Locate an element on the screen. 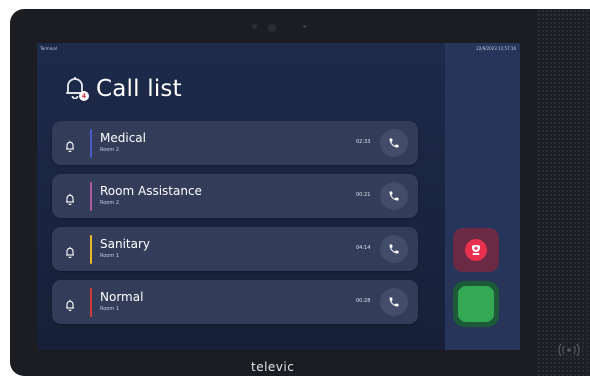 This screenshot has height=376, width=590. cancel-call-button is located at coordinates (476, 250).